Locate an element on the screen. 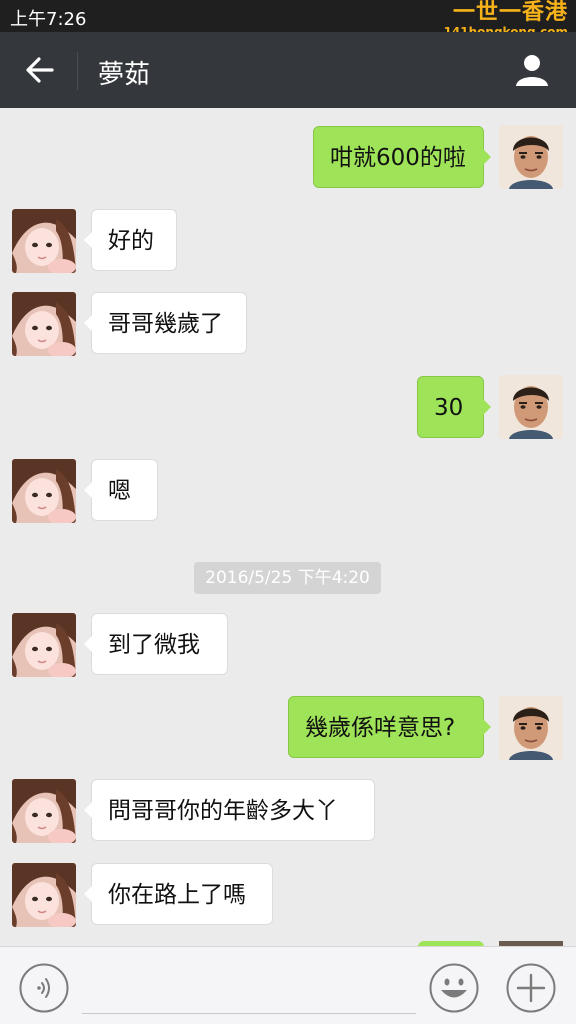 This screenshot has height=1024, width=576. message-bubble-outgoing: 幾歲係咩意思? is located at coordinates (389, 727).